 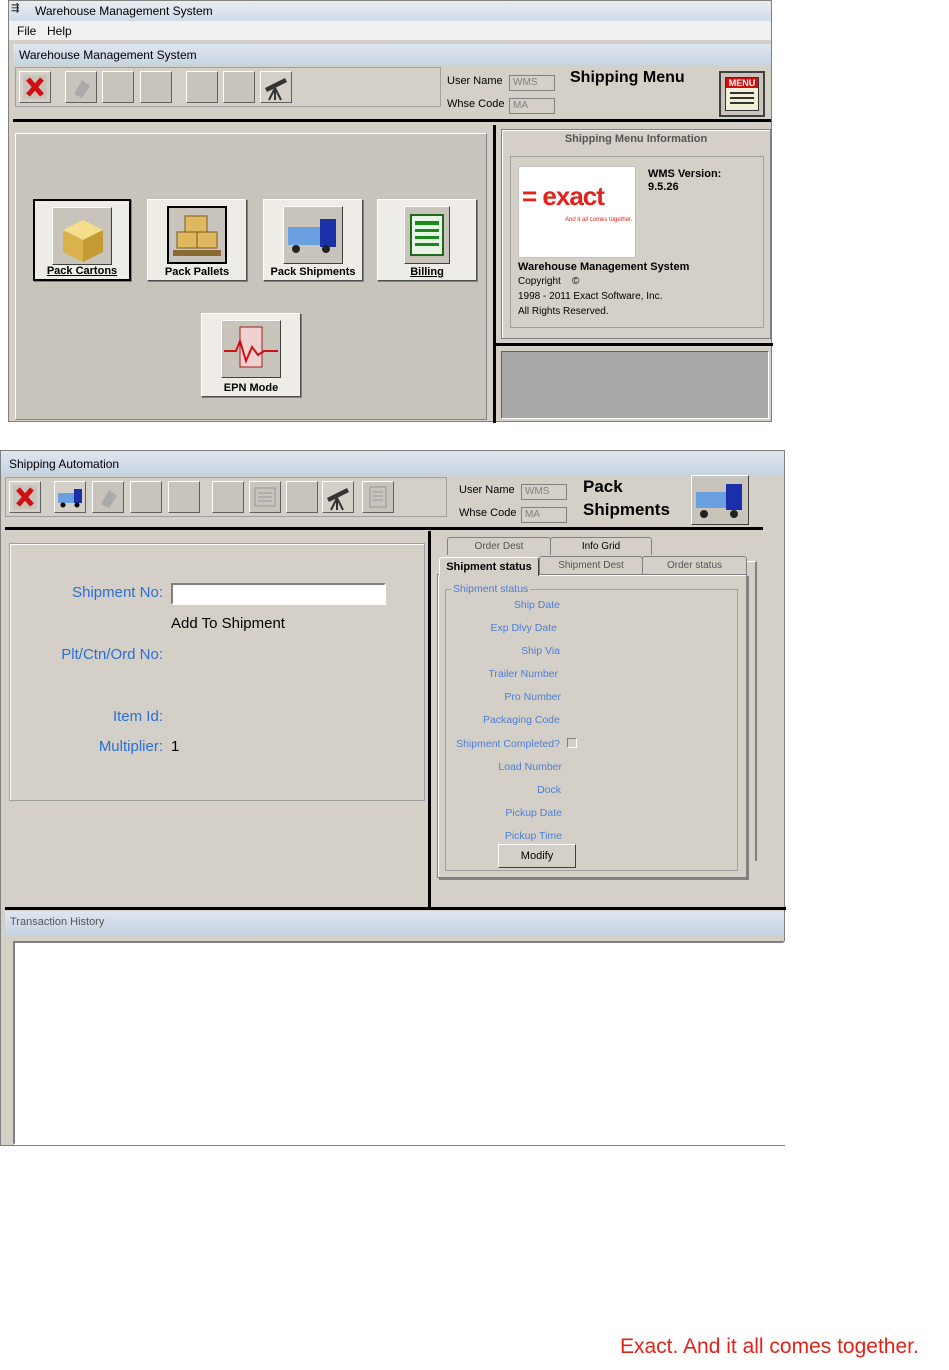 I want to click on shipment-completed-label: Shipment Completed?, so click(x=508, y=744).